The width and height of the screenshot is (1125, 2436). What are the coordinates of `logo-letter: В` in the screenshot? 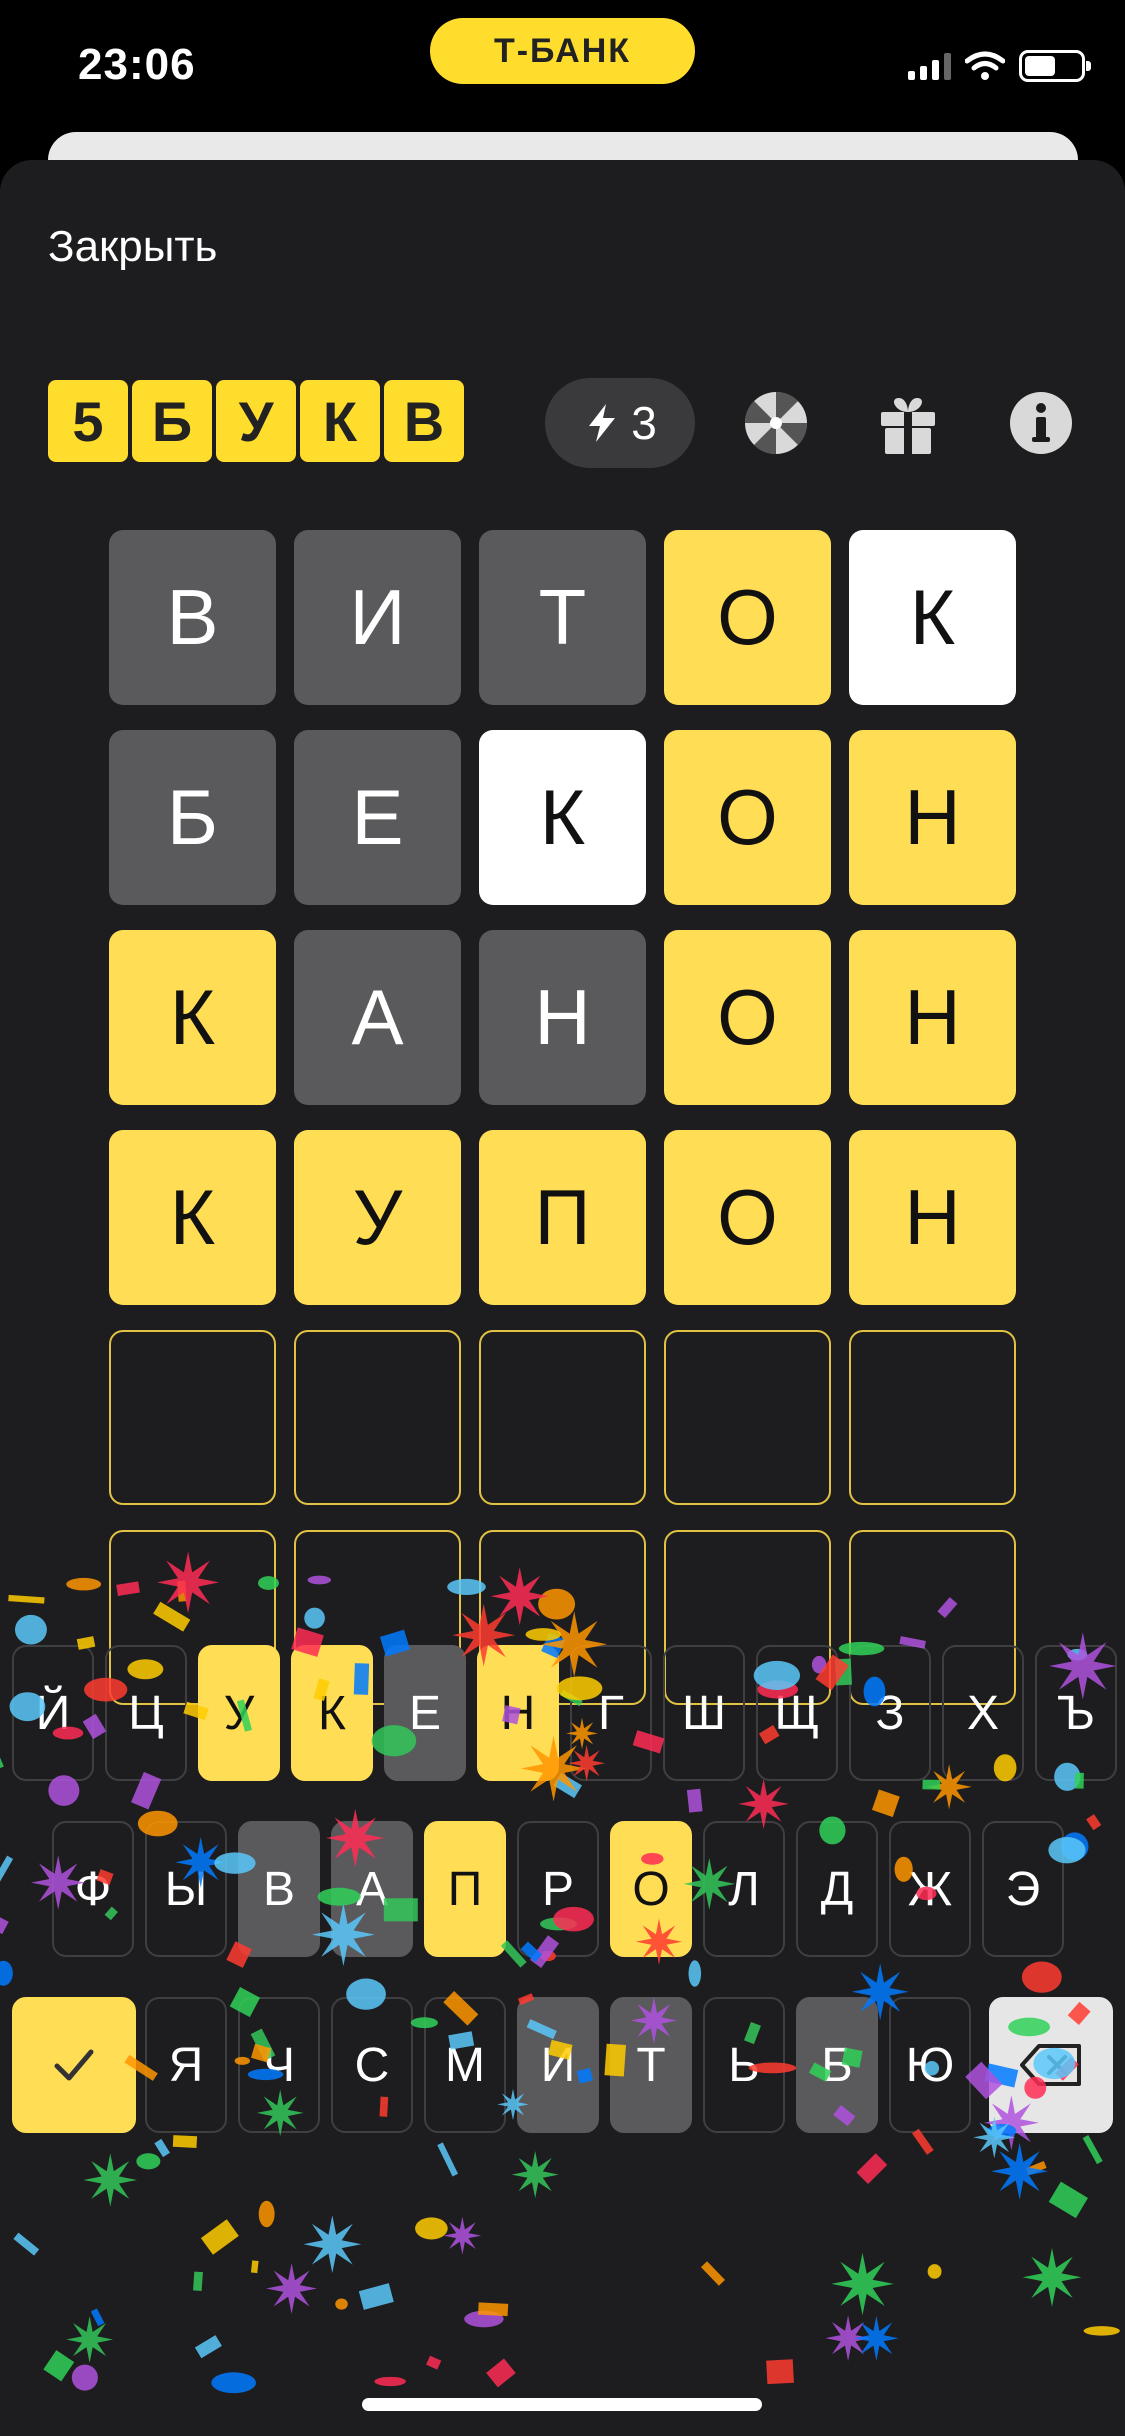 It's located at (424, 421).